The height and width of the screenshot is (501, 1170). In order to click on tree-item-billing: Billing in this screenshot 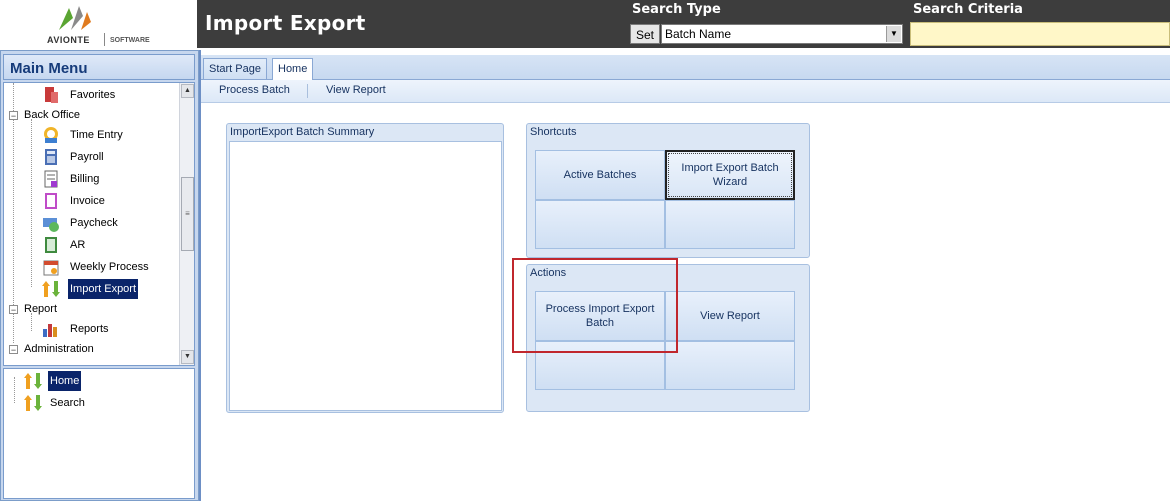, I will do `click(90, 179)`.